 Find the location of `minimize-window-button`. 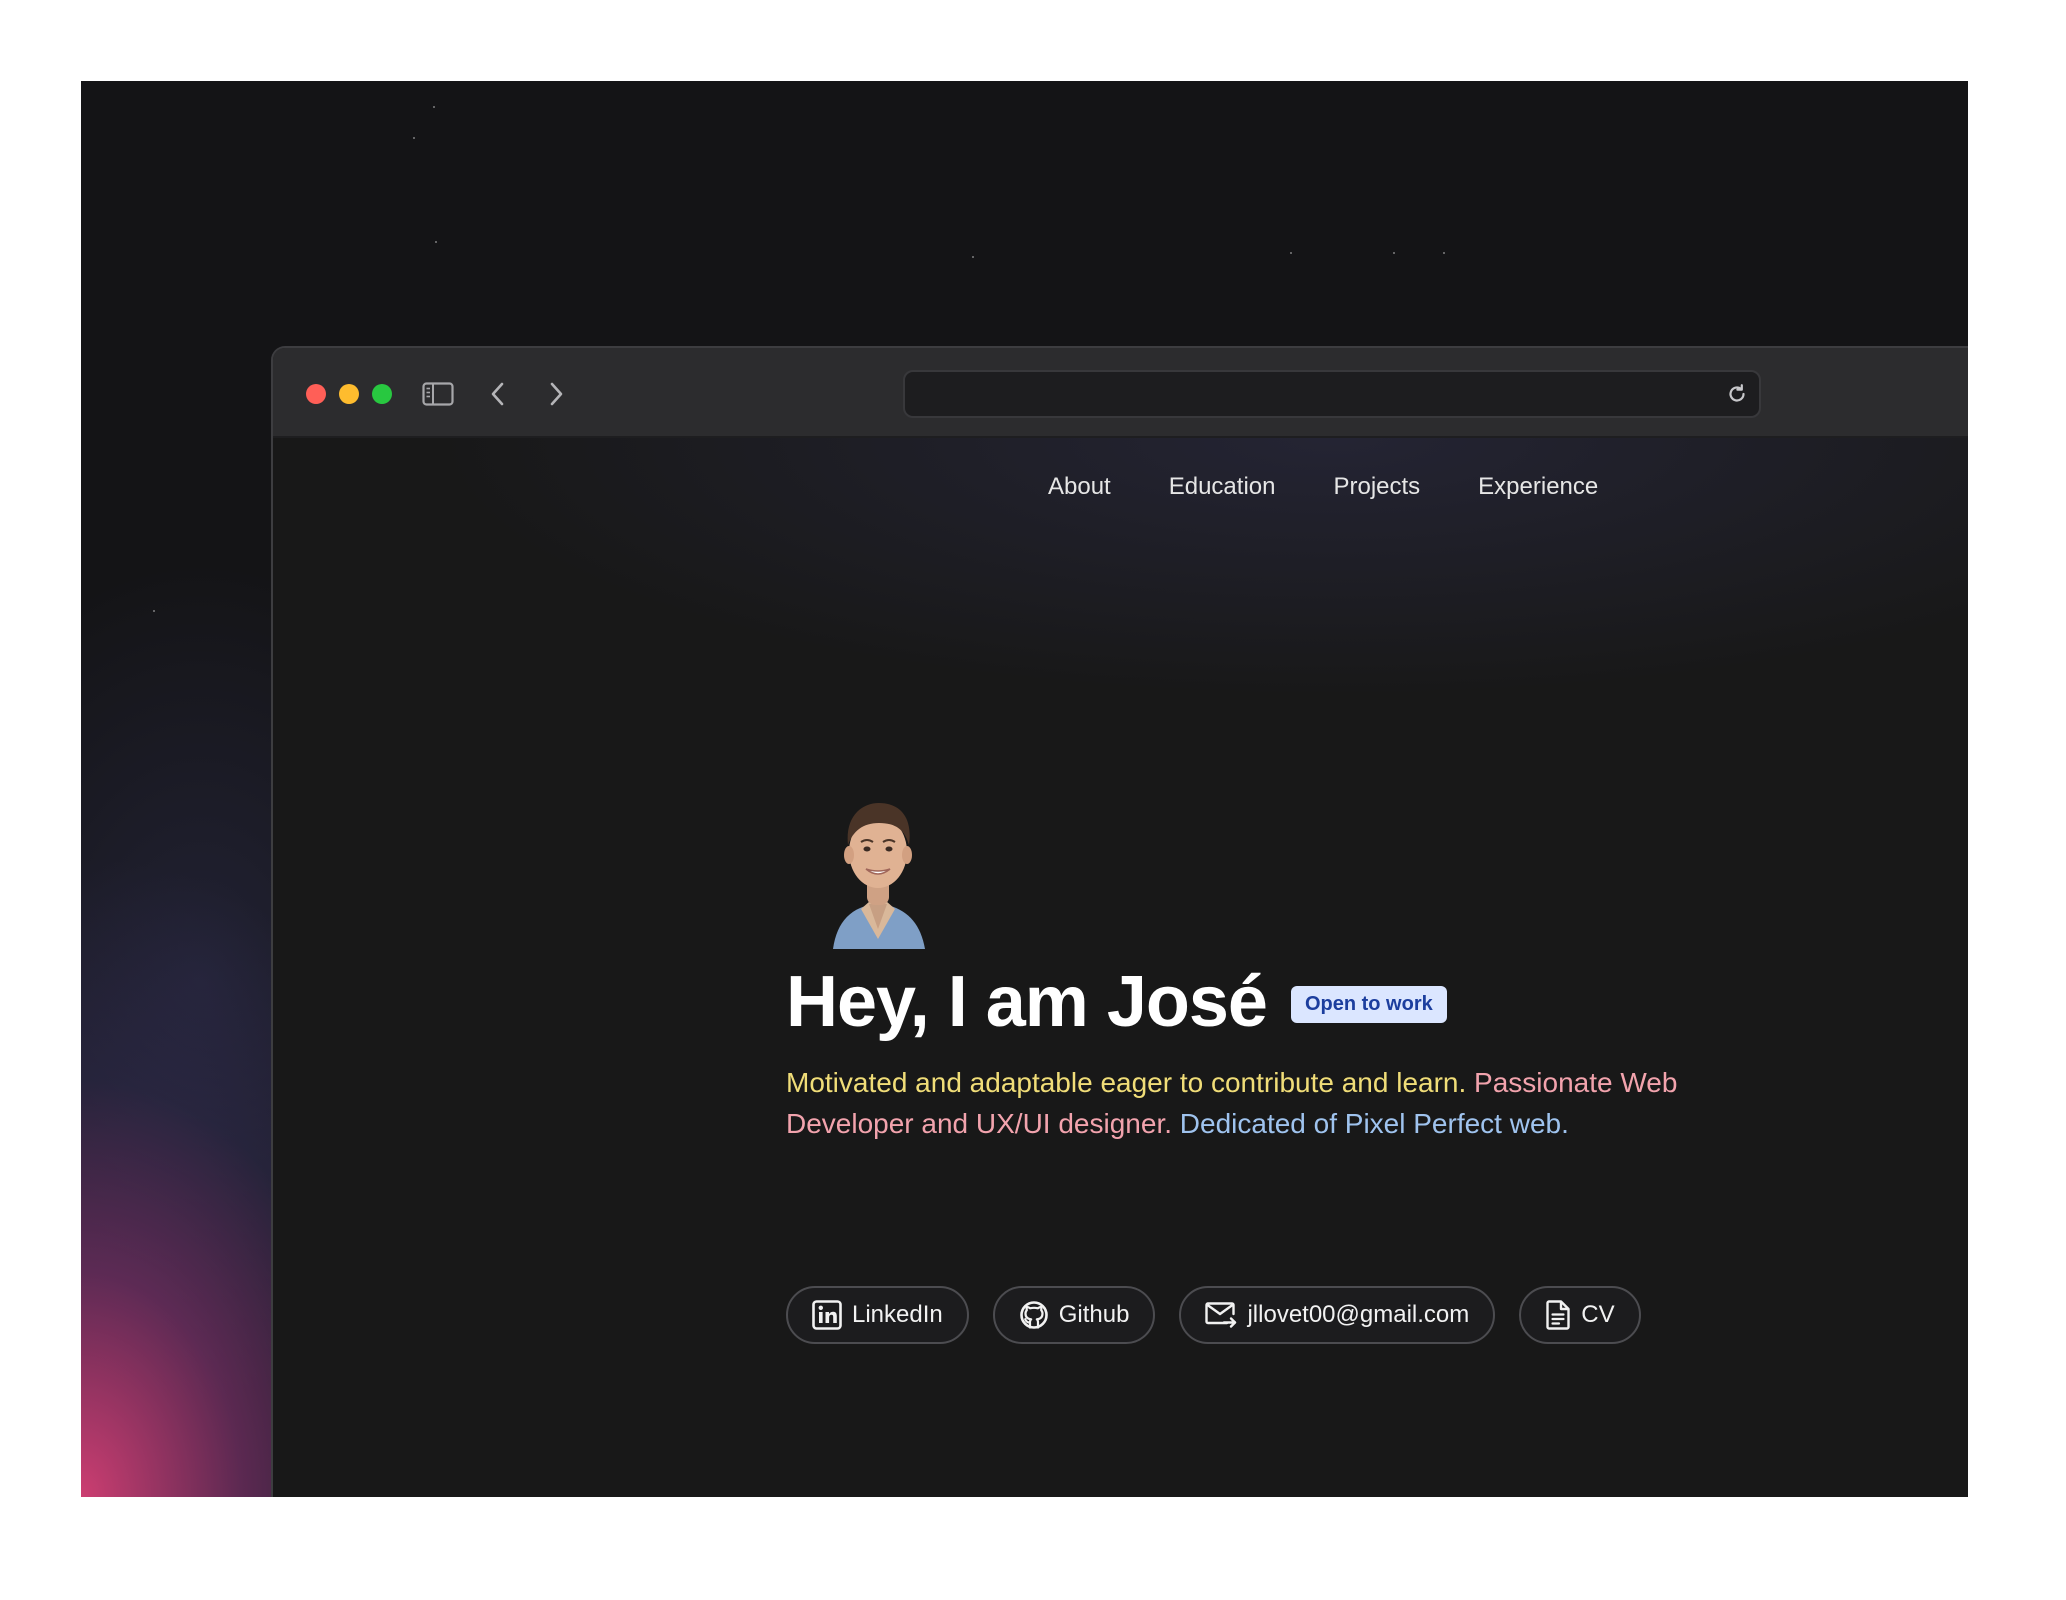

minimize-window-button is located at coordinates (349, 394).